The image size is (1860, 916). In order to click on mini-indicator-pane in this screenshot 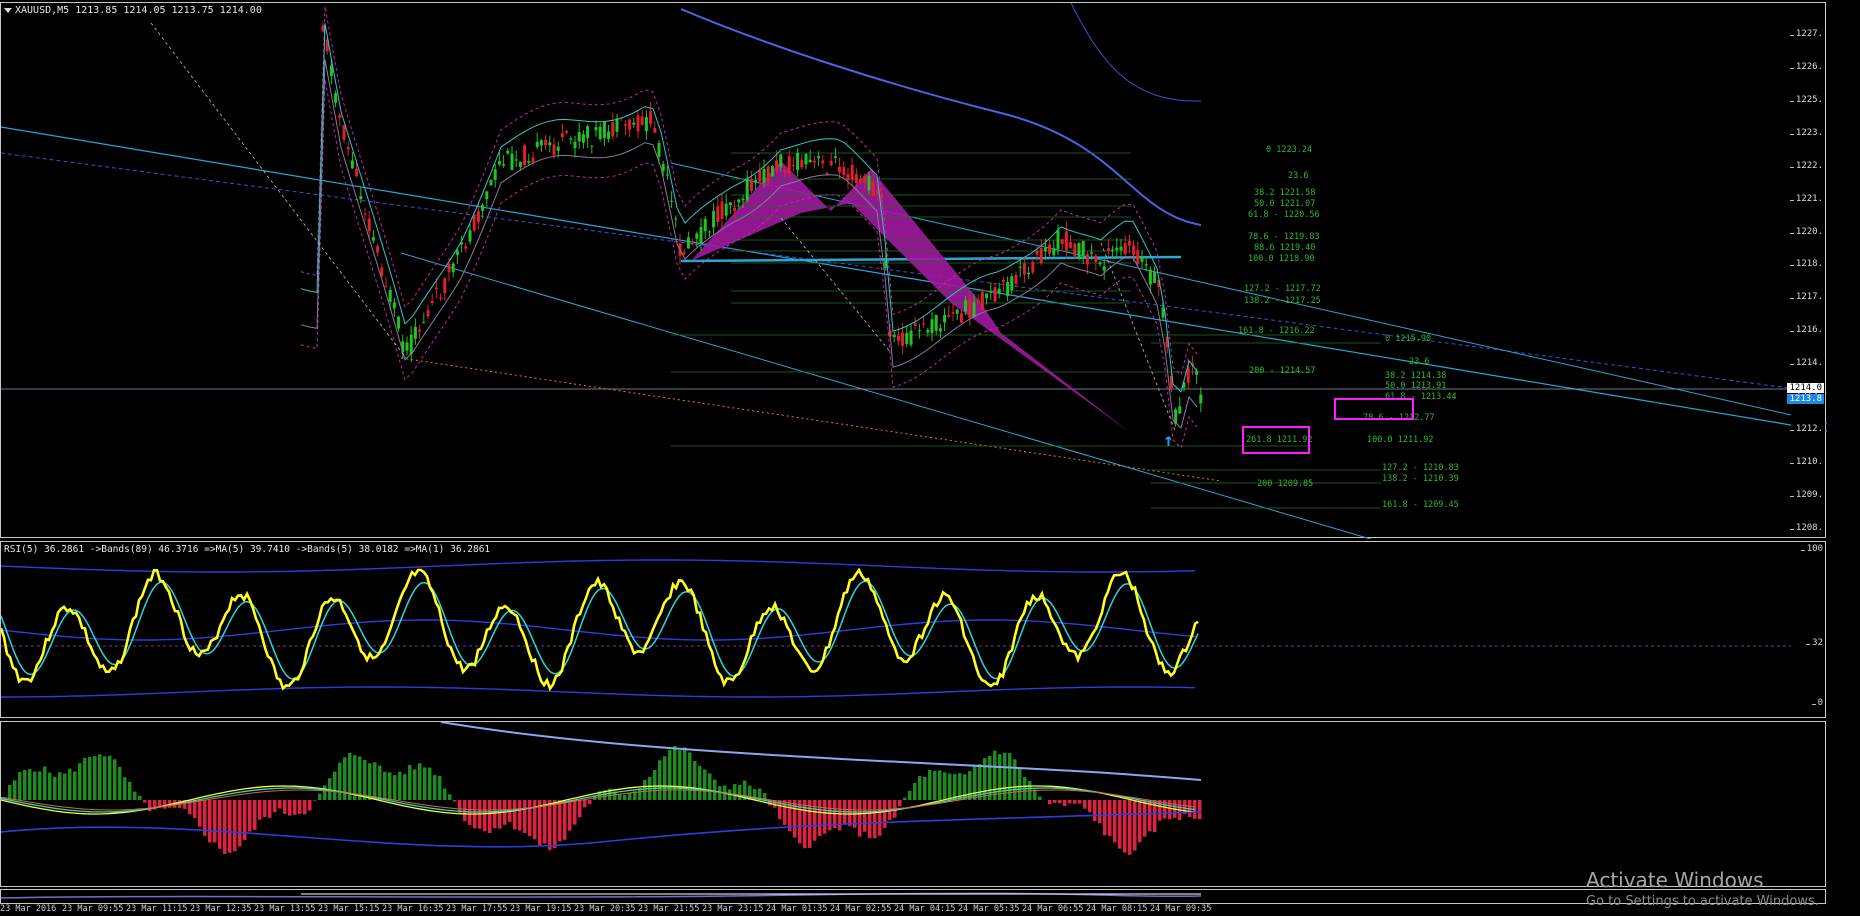, I will do `click(913, 896)`.